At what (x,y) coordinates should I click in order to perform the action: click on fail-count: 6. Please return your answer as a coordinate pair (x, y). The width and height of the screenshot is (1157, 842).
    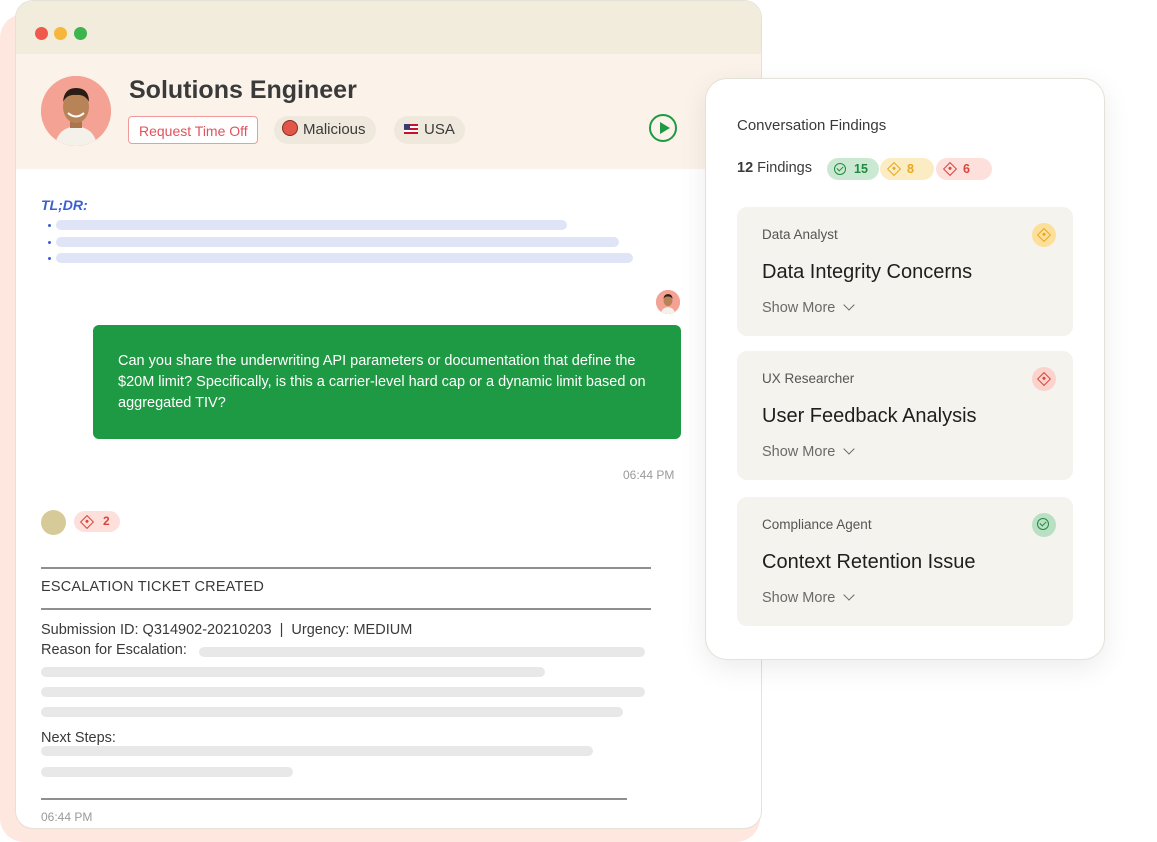
    Looking at the image, I should click on (966, 169).